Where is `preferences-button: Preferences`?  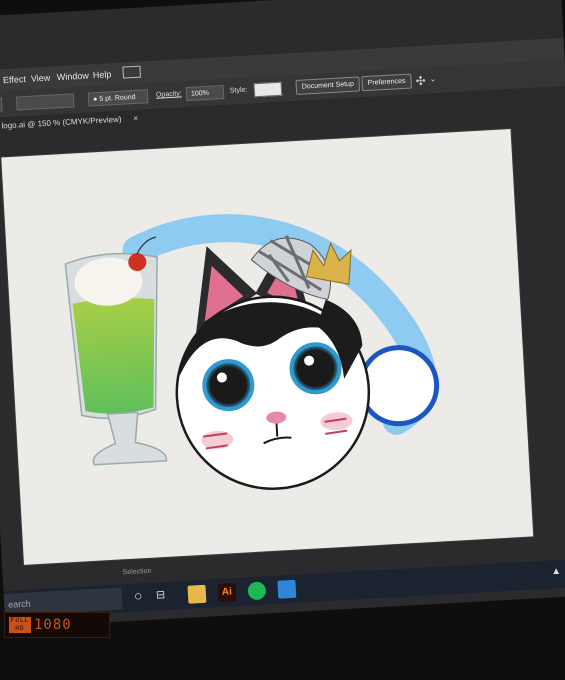 preferences-button: Preferences is located at coordinates (386, 82).